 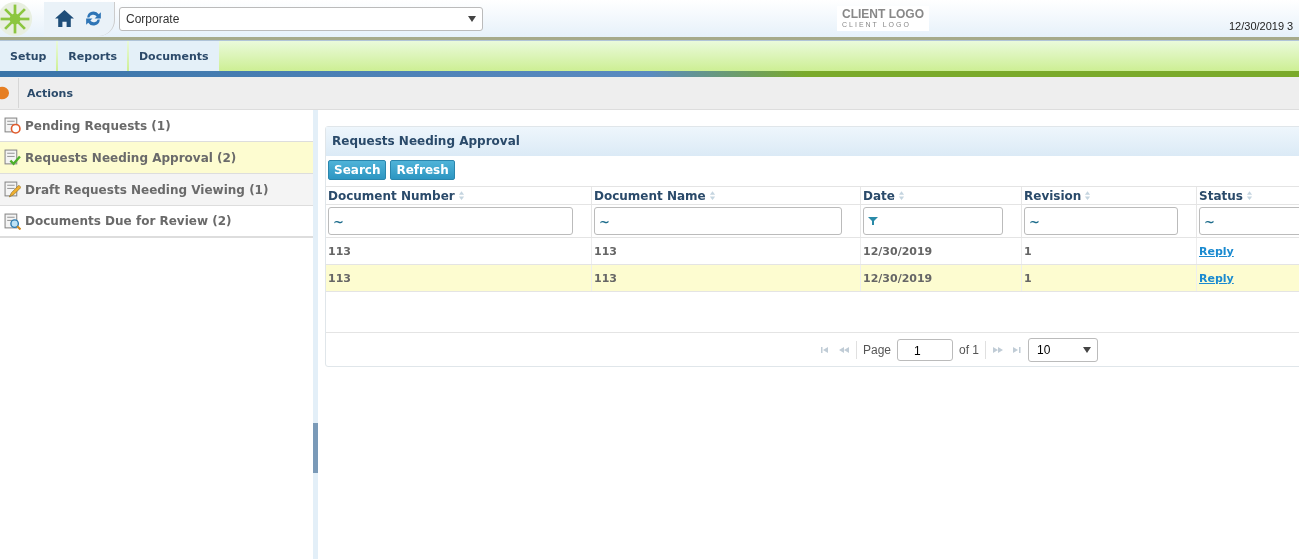 I want to click on column-header: Date, so click(x=879, y=195).